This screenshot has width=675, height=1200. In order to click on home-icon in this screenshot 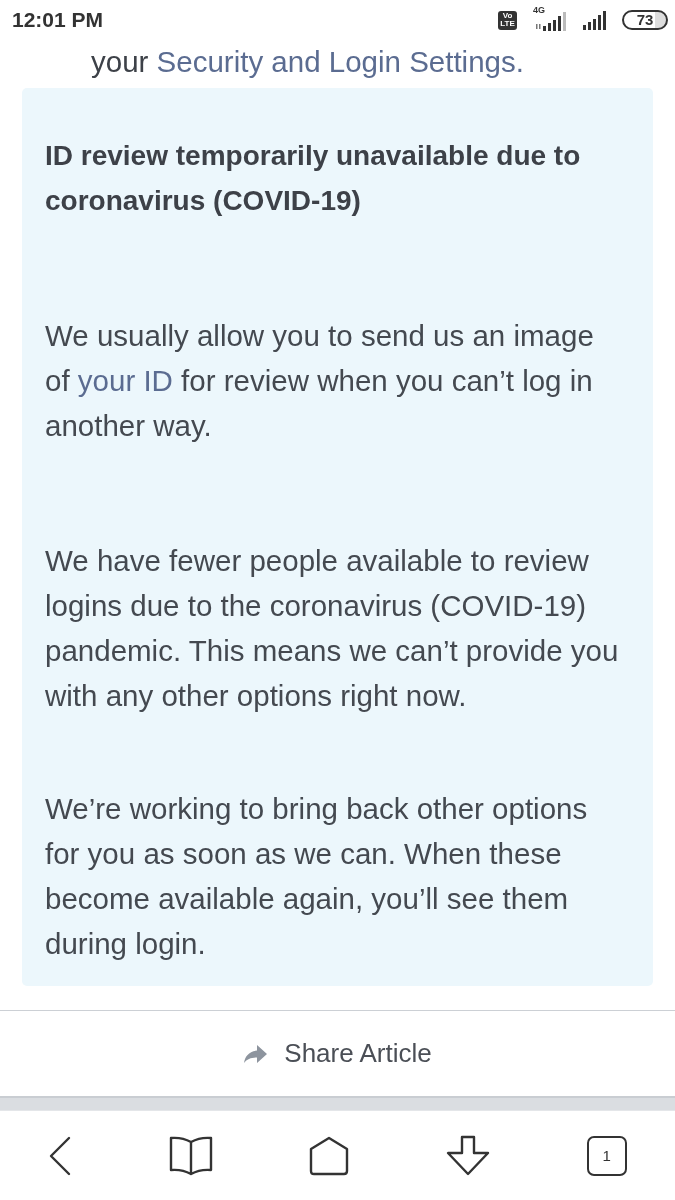, I will do `click(329, 1155)`.